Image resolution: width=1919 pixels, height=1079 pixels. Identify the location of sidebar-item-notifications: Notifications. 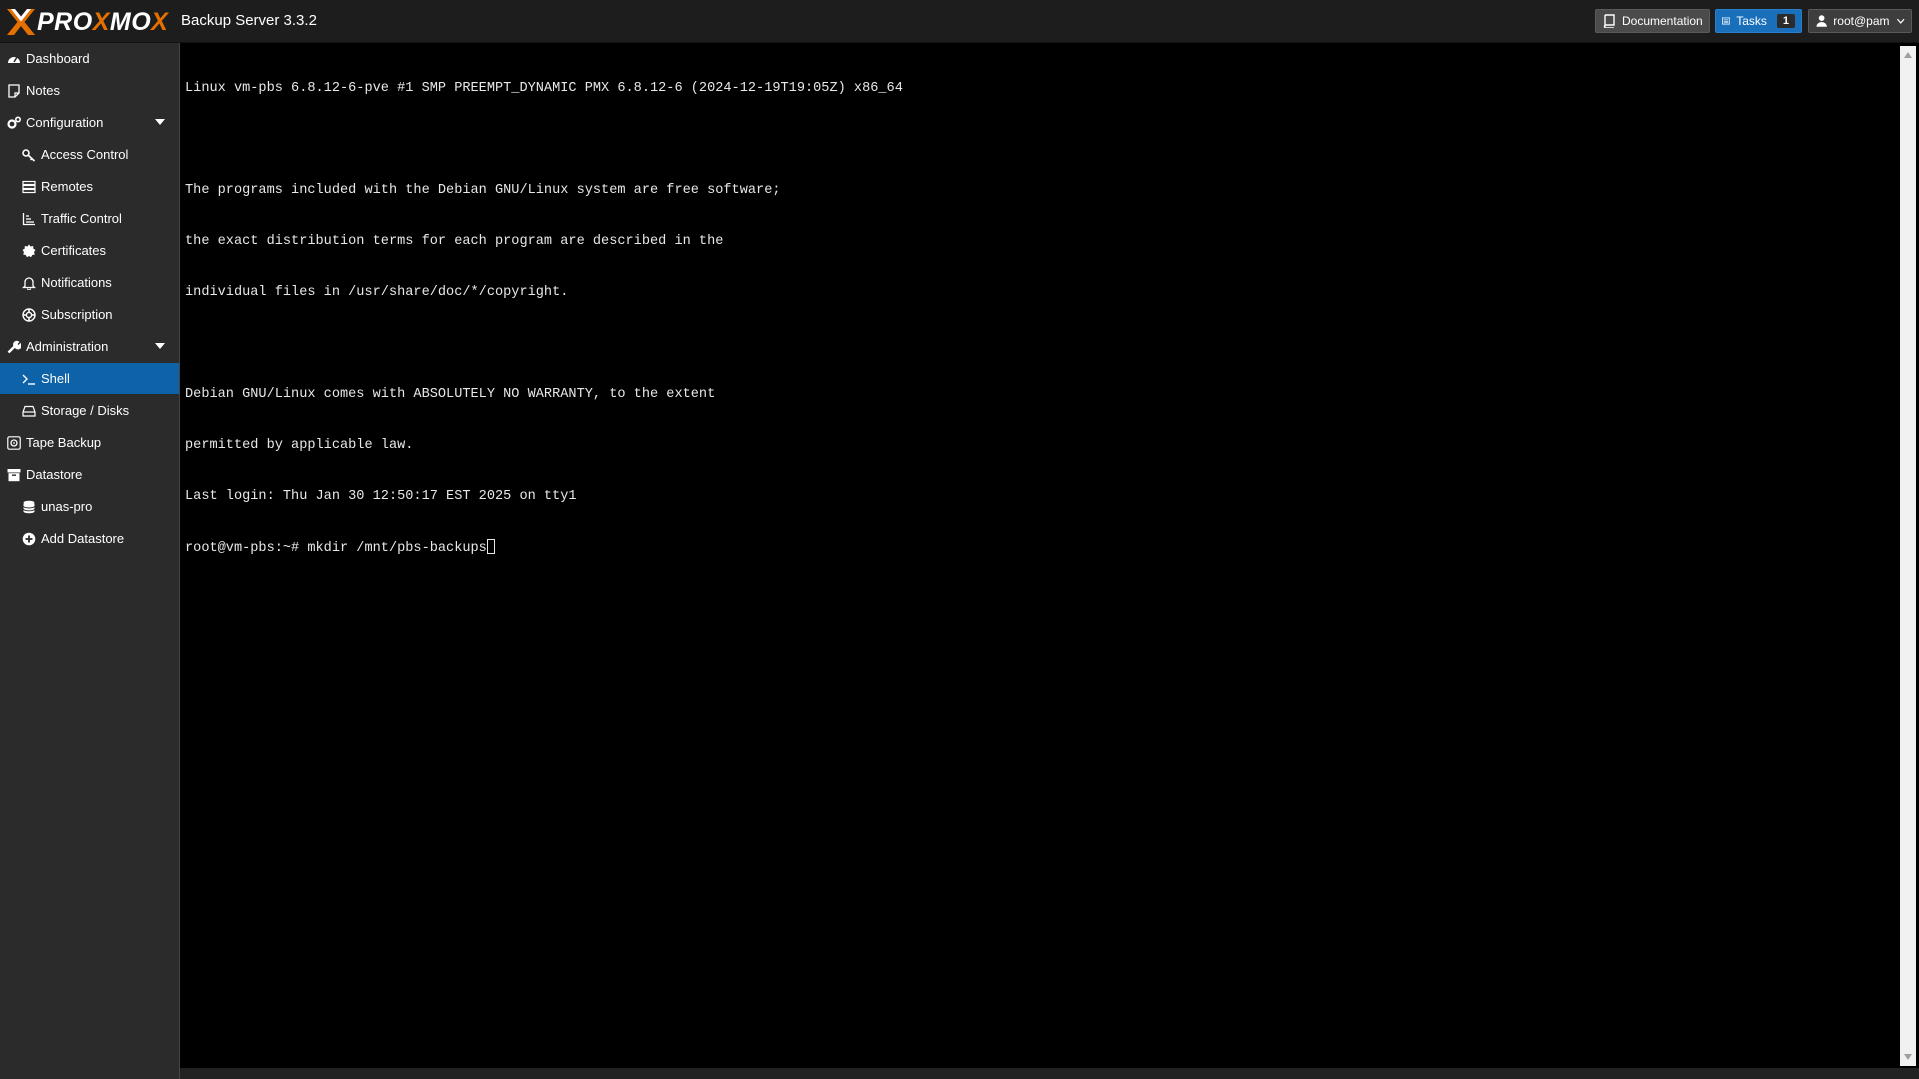
(89, 282).